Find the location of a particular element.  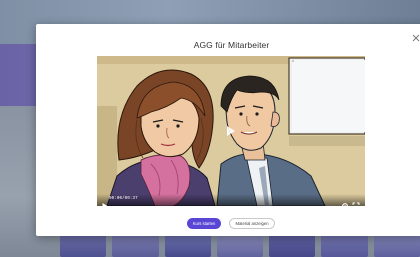

video-time: 00:00/00:37 is located at coordinates (123, 198).